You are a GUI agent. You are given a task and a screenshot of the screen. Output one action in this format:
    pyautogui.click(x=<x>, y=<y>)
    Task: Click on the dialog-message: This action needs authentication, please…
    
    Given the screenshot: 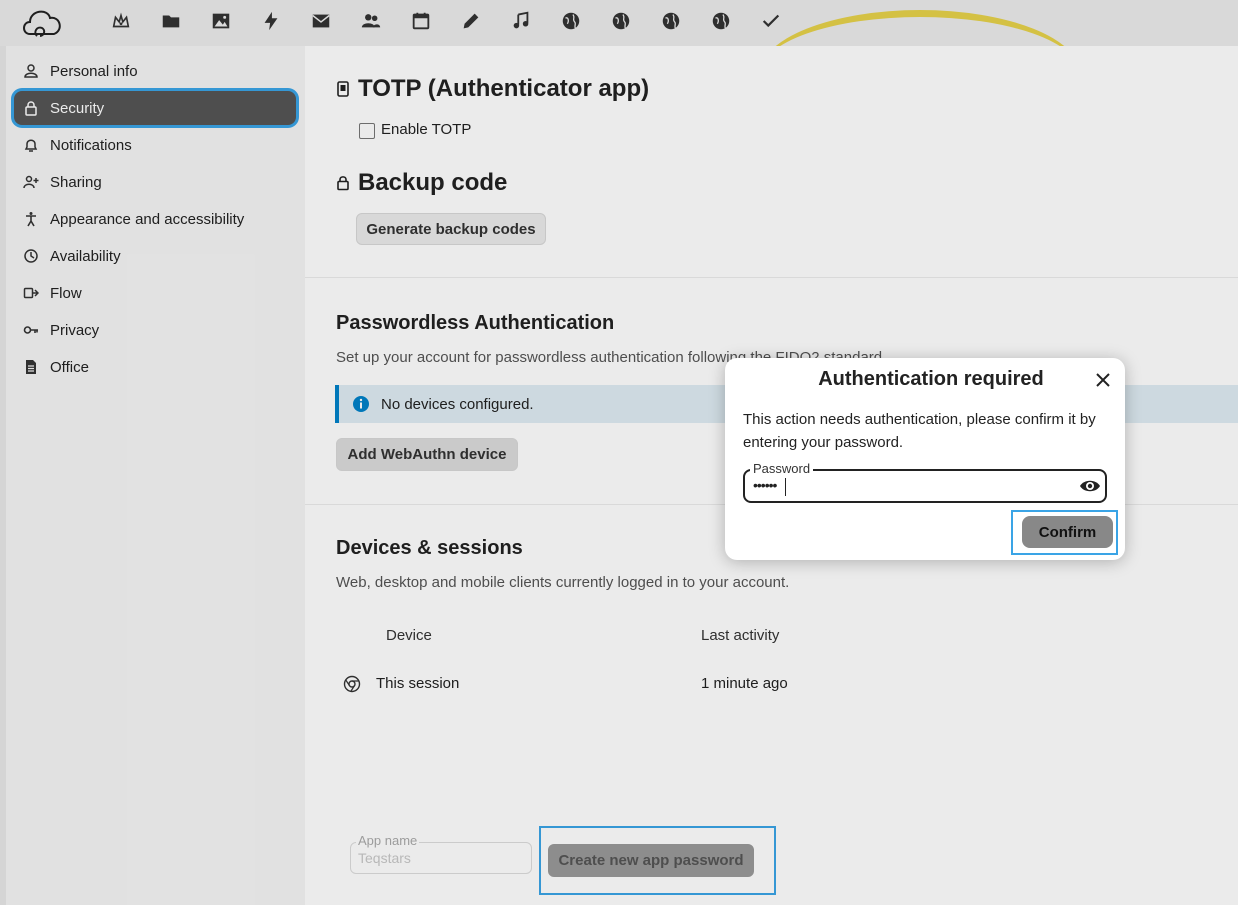 What is the action you would take?
    pyautogui.click(x=919, y=431)
    